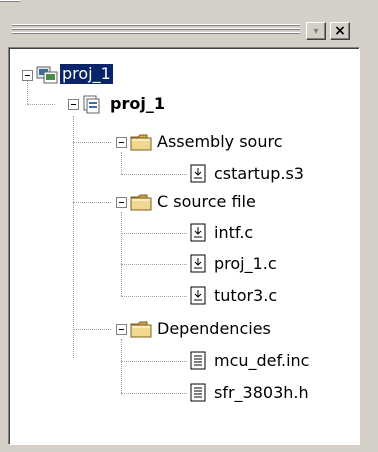 The image size is (378, 452). Describe the element at coordinates (261, 361) in the screenshot. I see `tree-item-file: mcu_def.inc` at that location.